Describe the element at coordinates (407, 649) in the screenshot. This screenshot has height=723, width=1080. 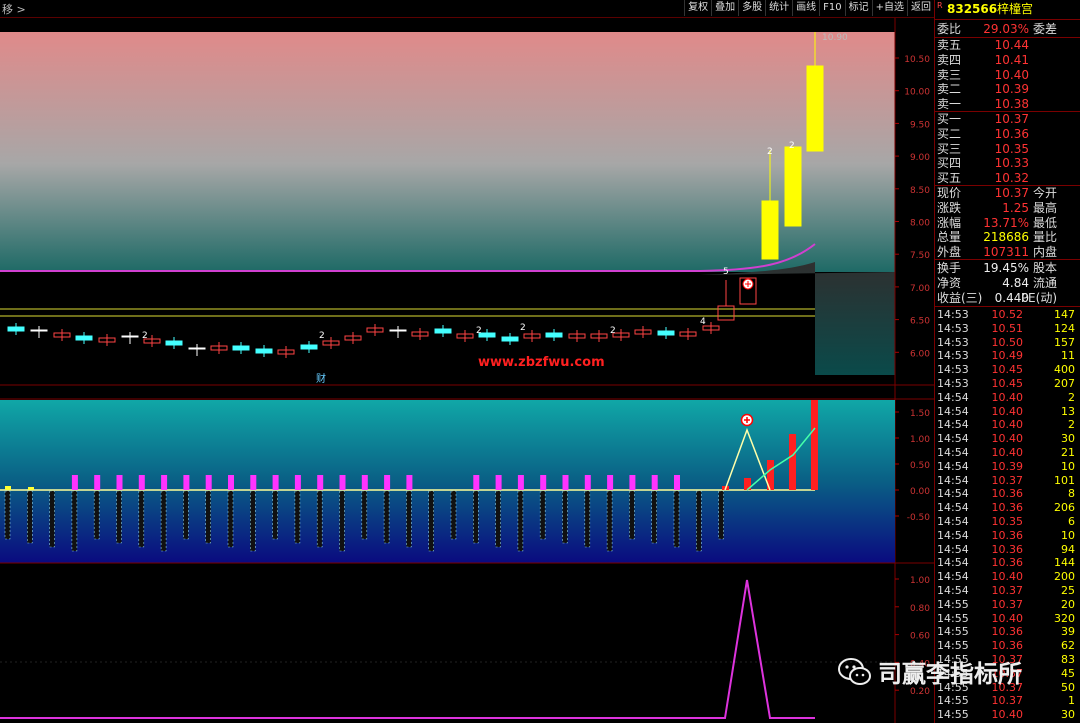
I see `bottom-signal-line` at that location.